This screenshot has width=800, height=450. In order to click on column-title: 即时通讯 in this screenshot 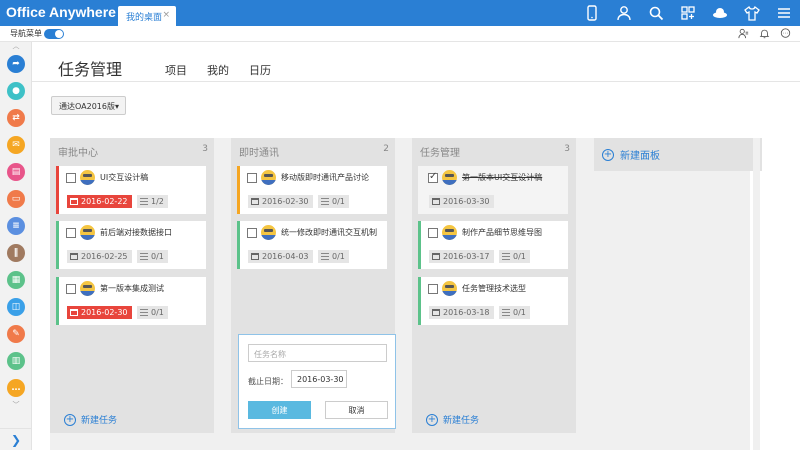, I will do `click(259, 153)`.